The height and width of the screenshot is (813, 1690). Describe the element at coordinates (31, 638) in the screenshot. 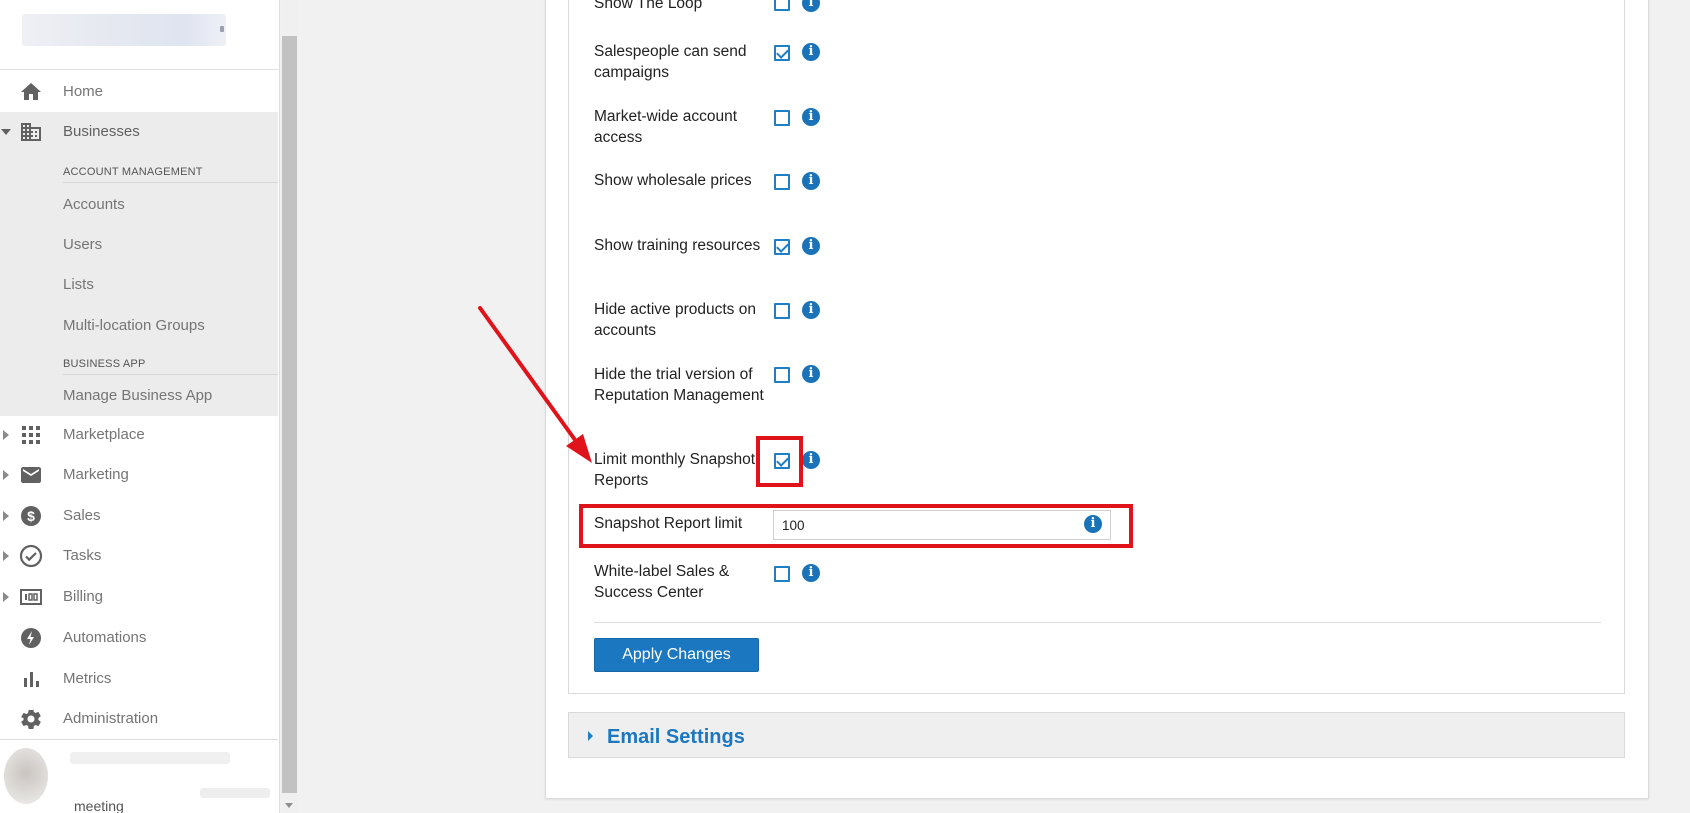

I see `bolt-icon` at that location.